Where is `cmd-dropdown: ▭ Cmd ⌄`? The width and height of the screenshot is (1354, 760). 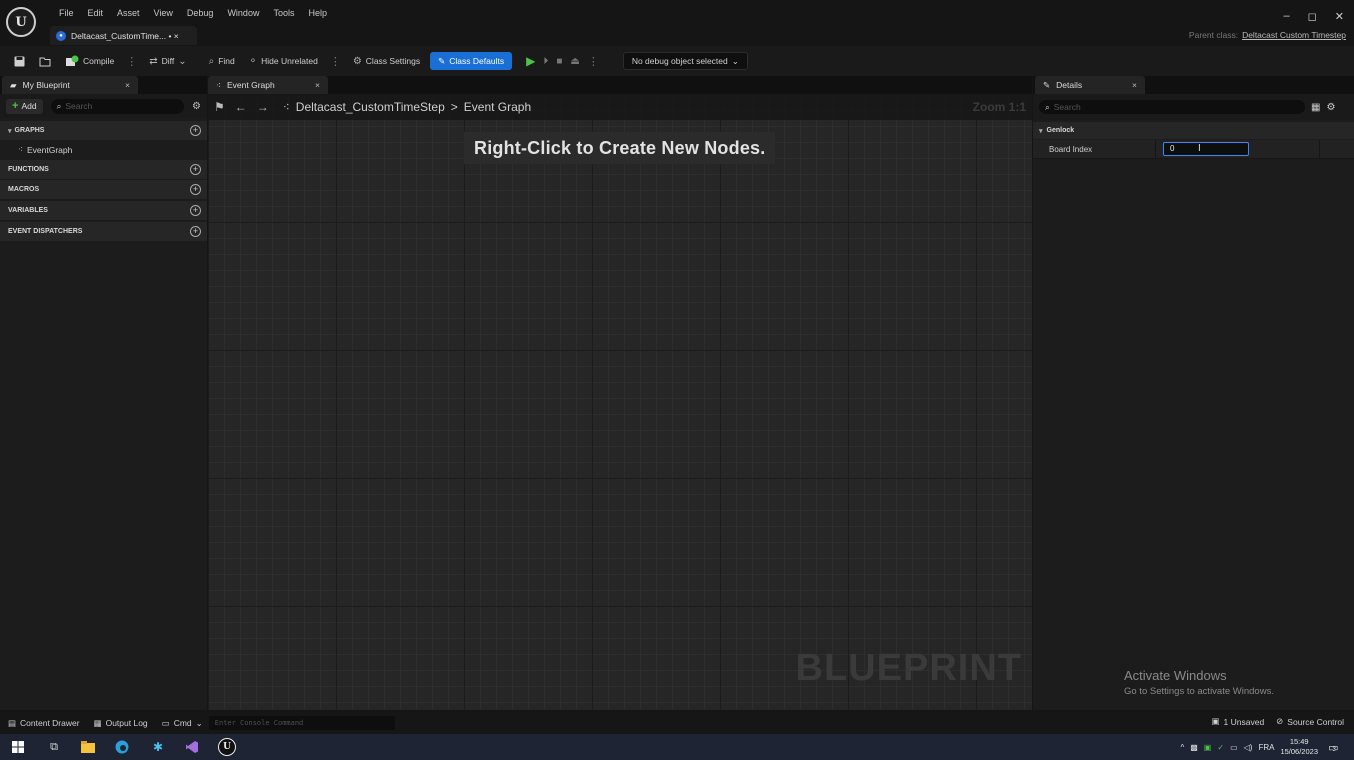 cmd-dropdown: ▭ Cmd ⌄ is located at coordinates (182, 723).